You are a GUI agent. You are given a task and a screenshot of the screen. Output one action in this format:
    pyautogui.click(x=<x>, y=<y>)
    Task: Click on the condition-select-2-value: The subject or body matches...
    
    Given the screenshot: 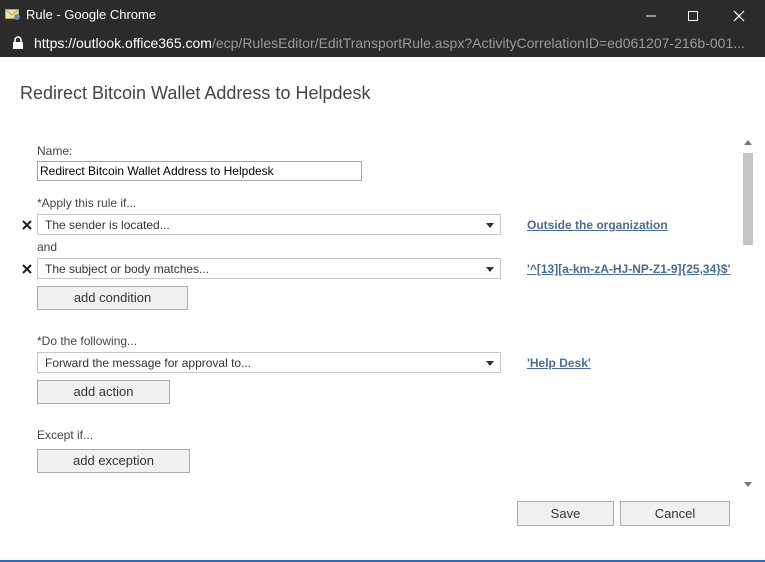 What is the action you would take?
    pyautogui.click(x=127, y=269)
    